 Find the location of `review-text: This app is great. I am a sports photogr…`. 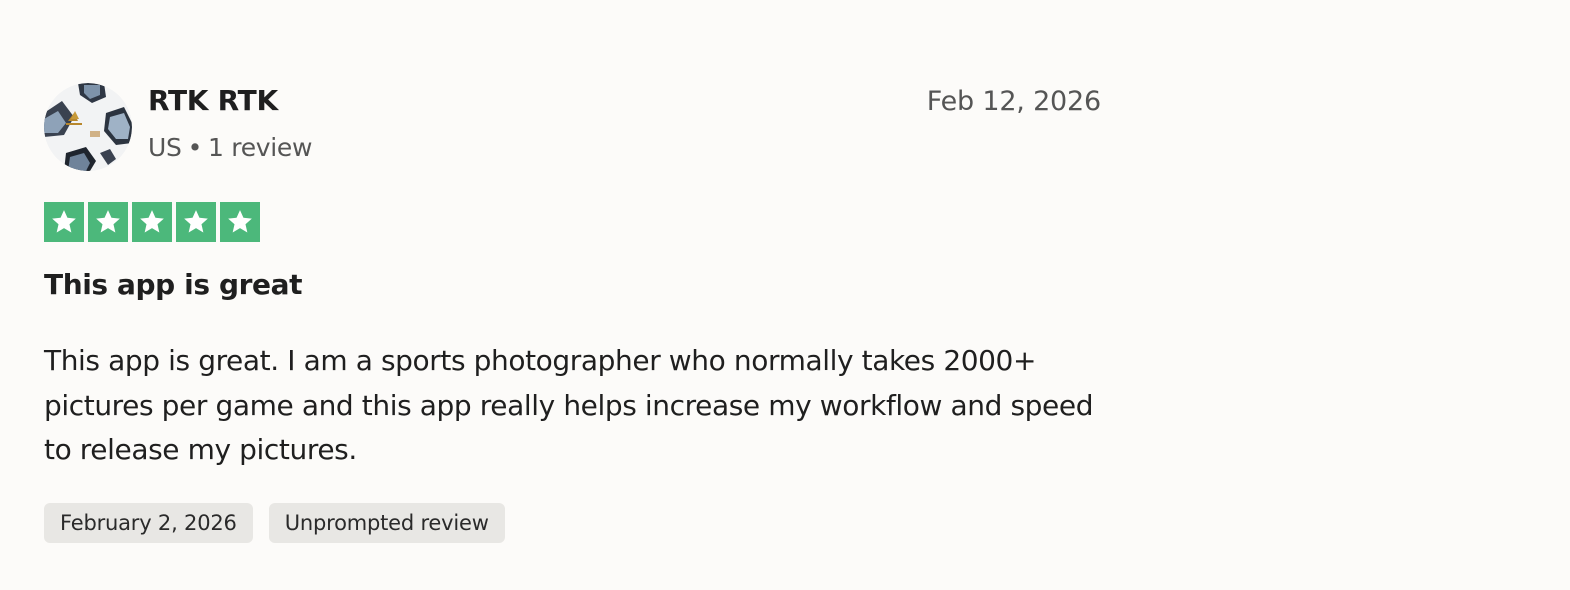

review-text: This app is great. I am a sports photogr… is located at coordinates (569, 405).